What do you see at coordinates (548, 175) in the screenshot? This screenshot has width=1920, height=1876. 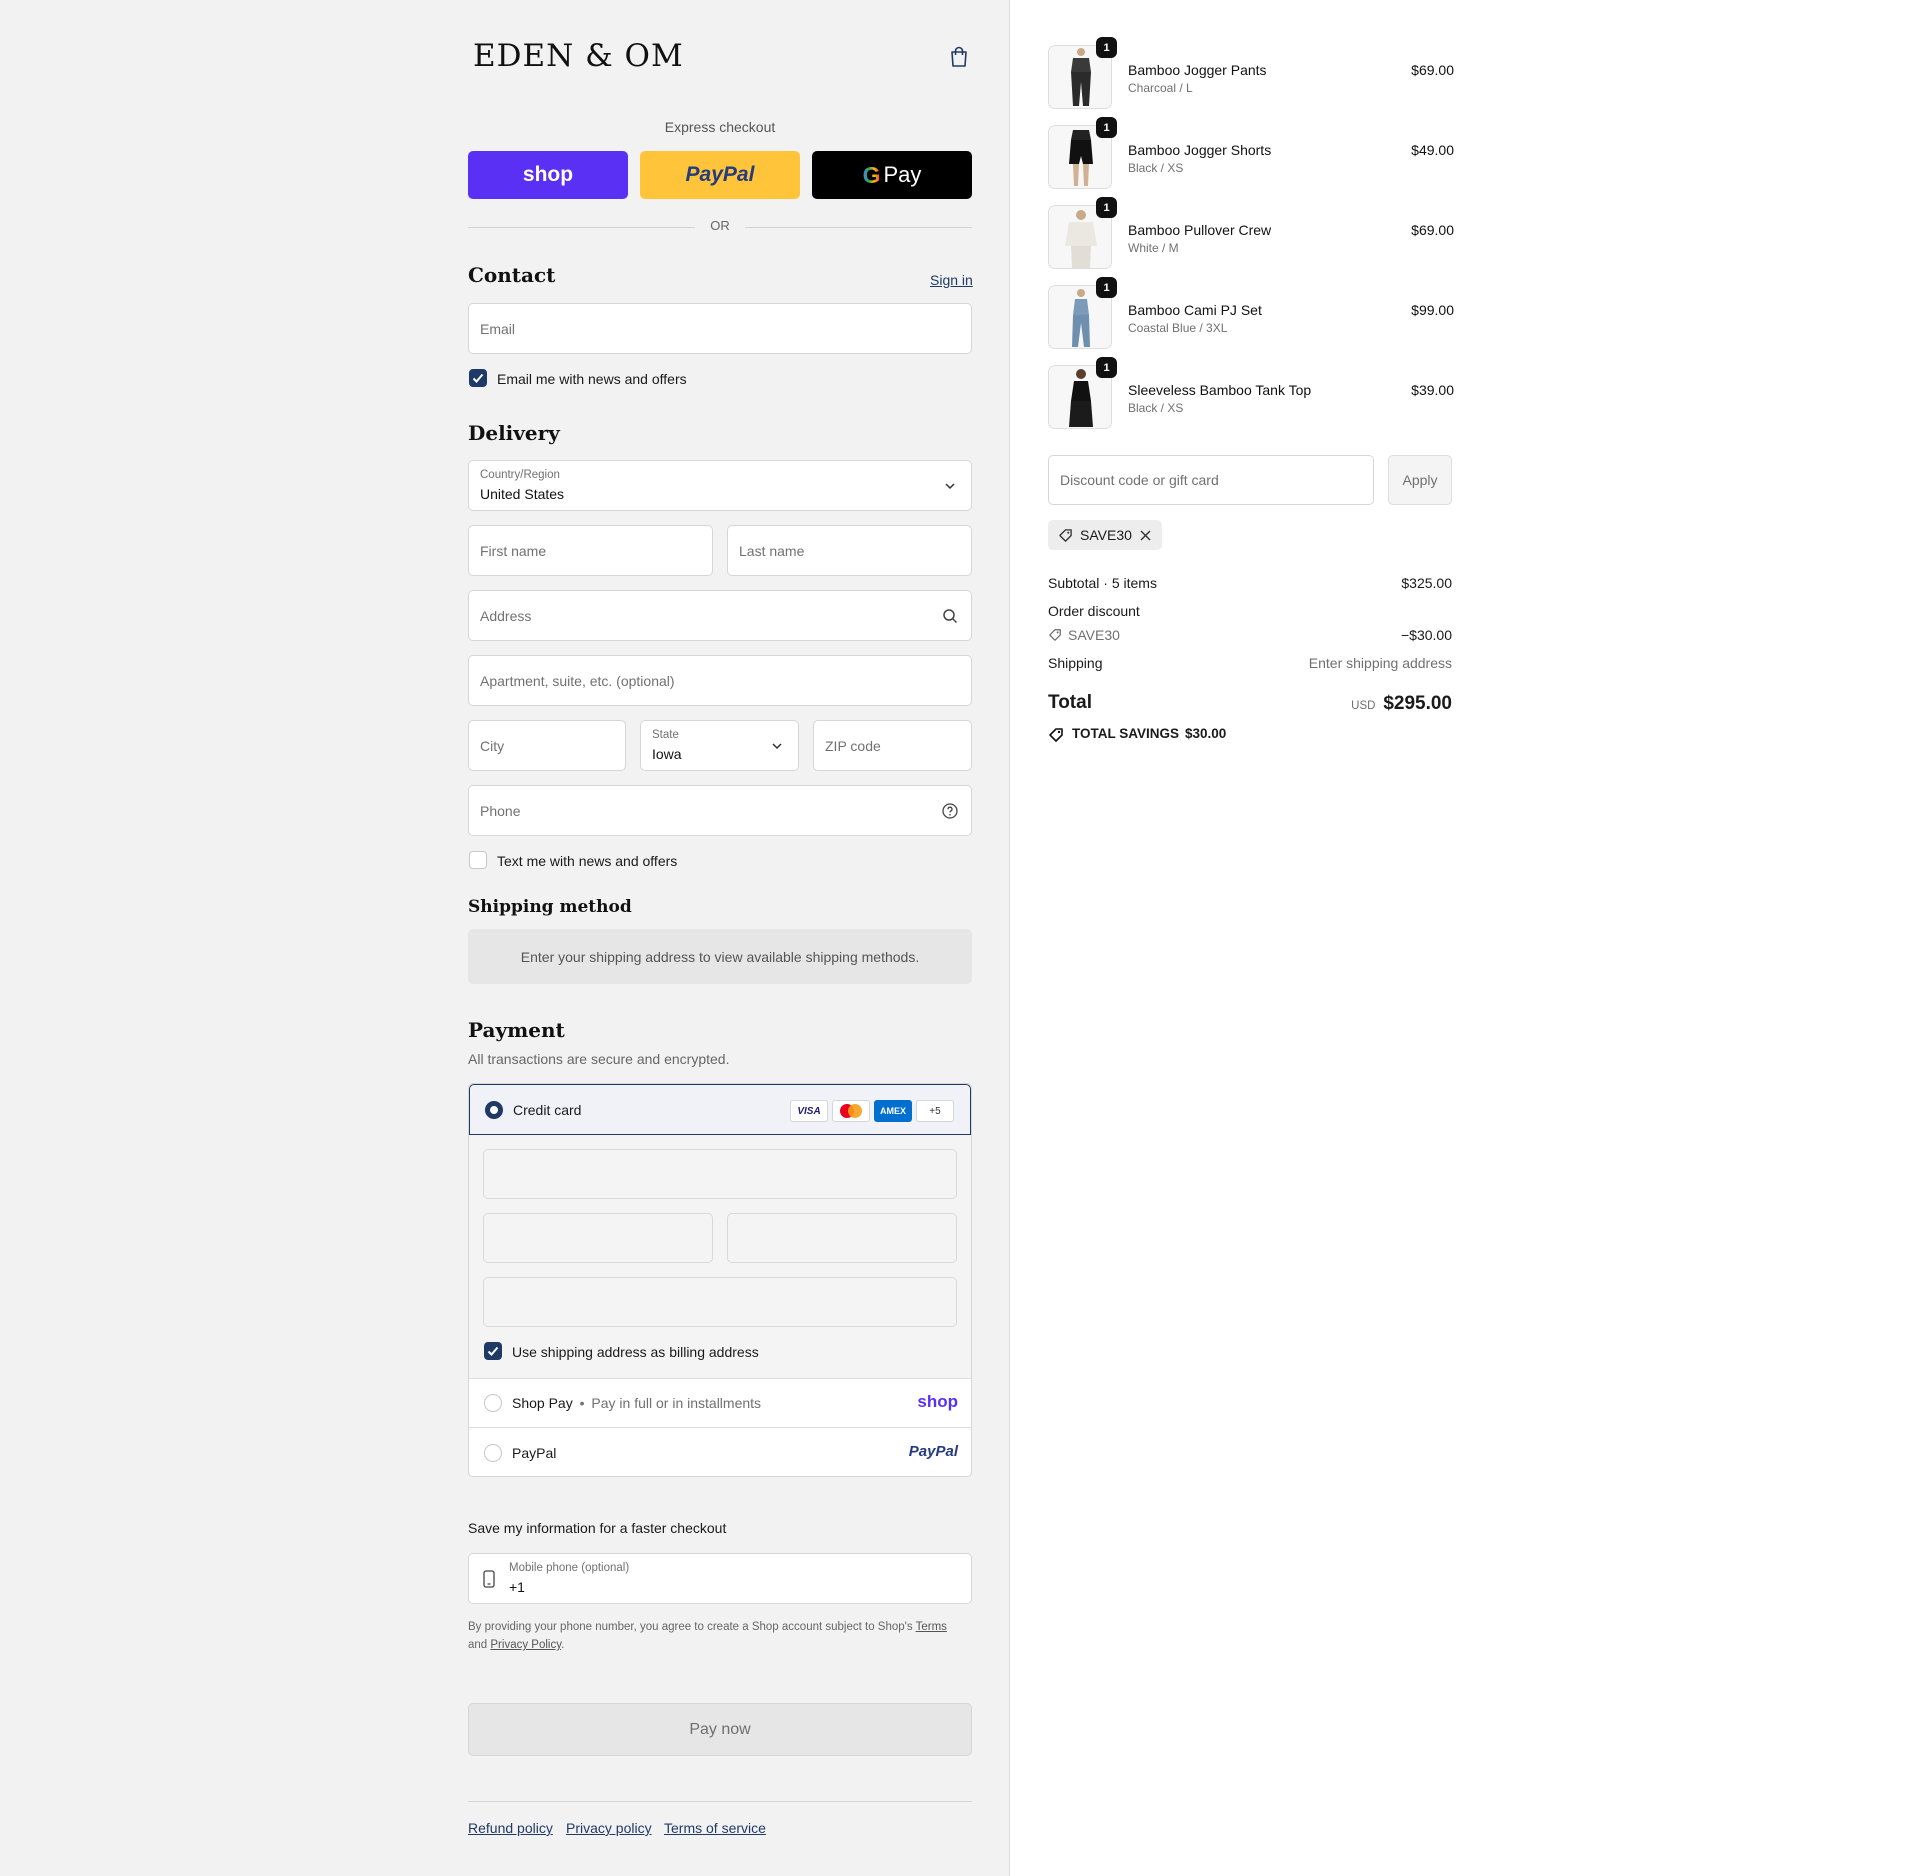 I see `shop-pay-express-button: shop` at bounding box center [548, 175].